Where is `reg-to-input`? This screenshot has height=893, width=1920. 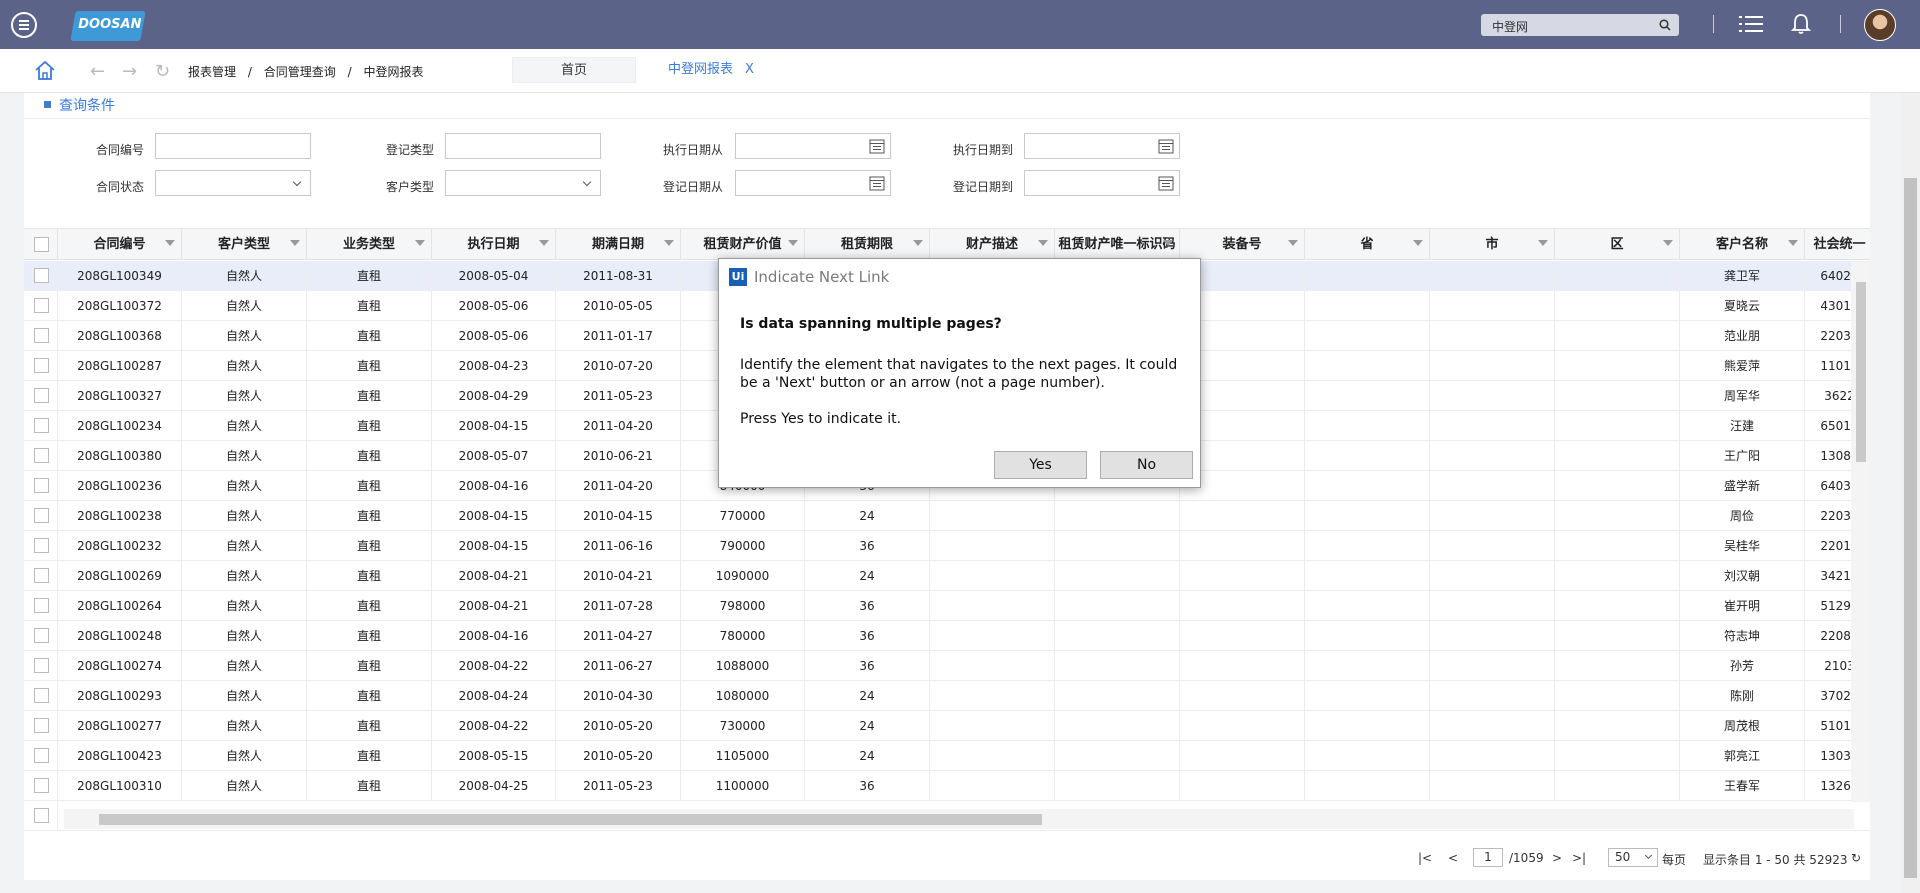 reg-to-input is located at coordinates (1102, 183).